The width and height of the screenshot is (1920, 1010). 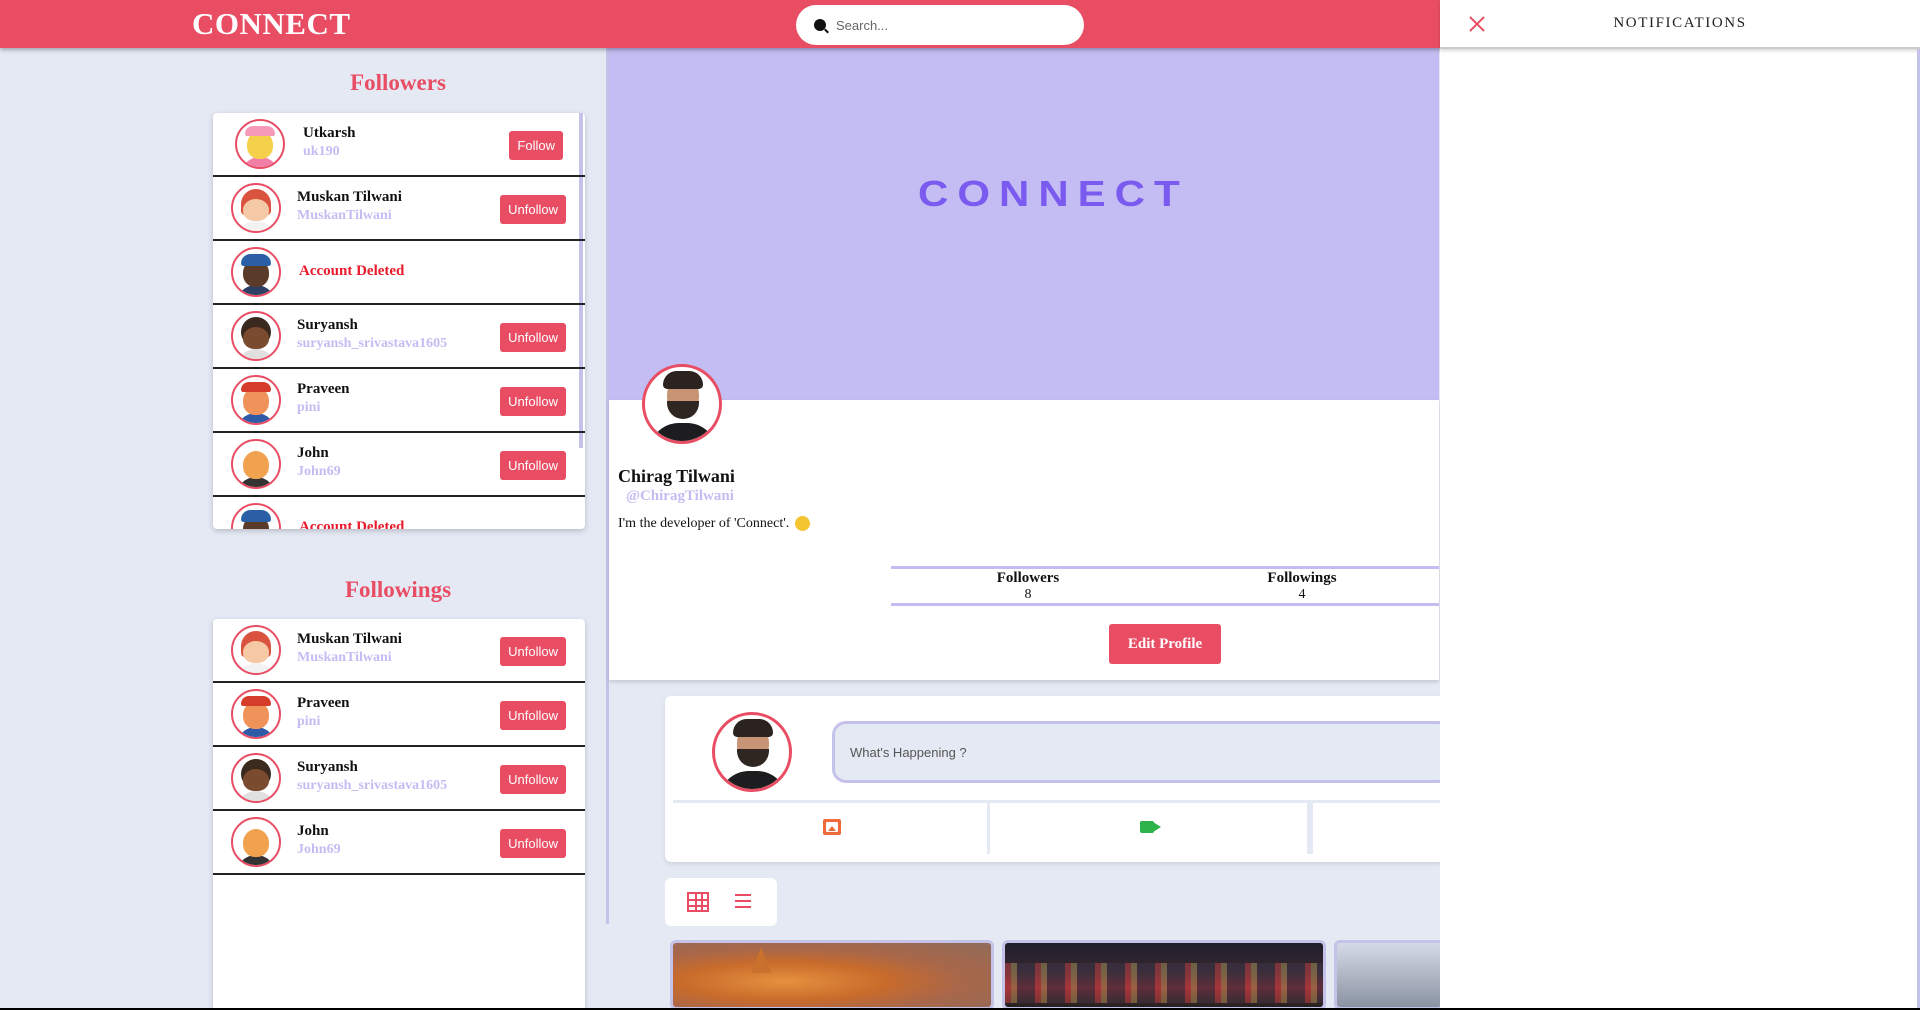 I want to click on search-icon, so click(x=820, y=25).